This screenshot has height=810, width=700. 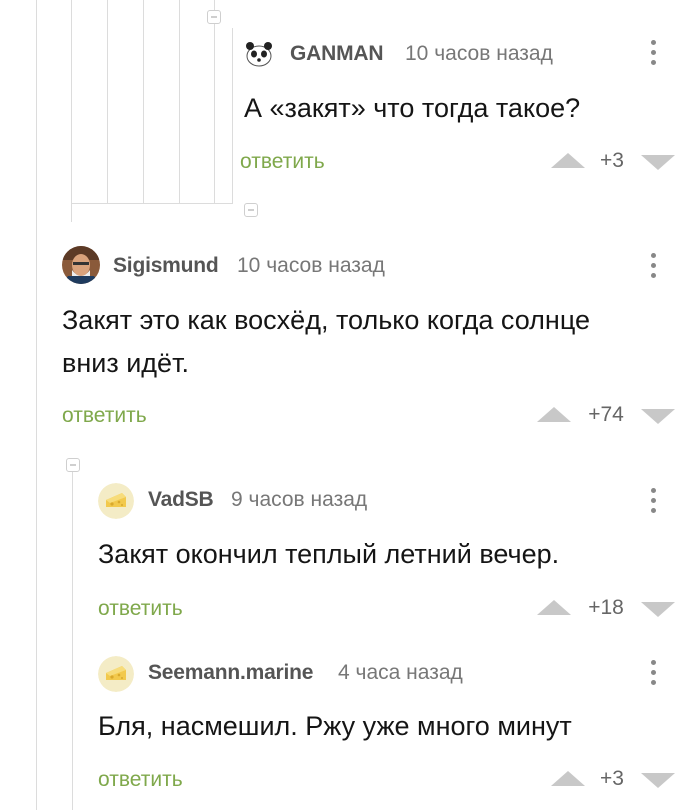 What do you see at coordinates (606, 607) in the screenshot?
I see `comment-rating: +18` at bounding box center [606, 607].